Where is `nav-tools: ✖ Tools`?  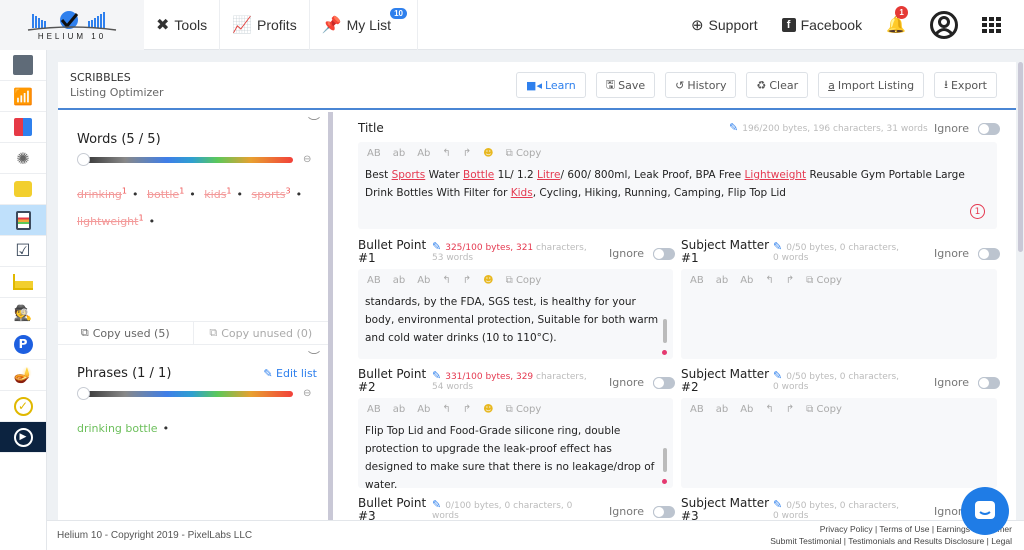 nav-tools: ✖ Tools is located at coordinates (182, 25).